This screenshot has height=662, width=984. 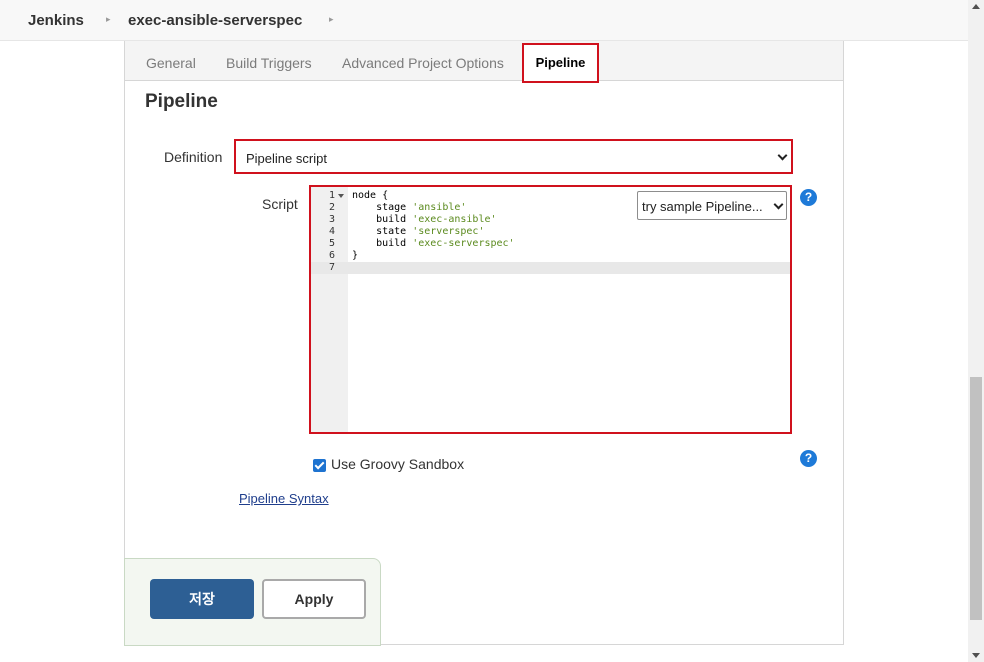 I want to click on line-number: 3, so click(x=331, y=219).